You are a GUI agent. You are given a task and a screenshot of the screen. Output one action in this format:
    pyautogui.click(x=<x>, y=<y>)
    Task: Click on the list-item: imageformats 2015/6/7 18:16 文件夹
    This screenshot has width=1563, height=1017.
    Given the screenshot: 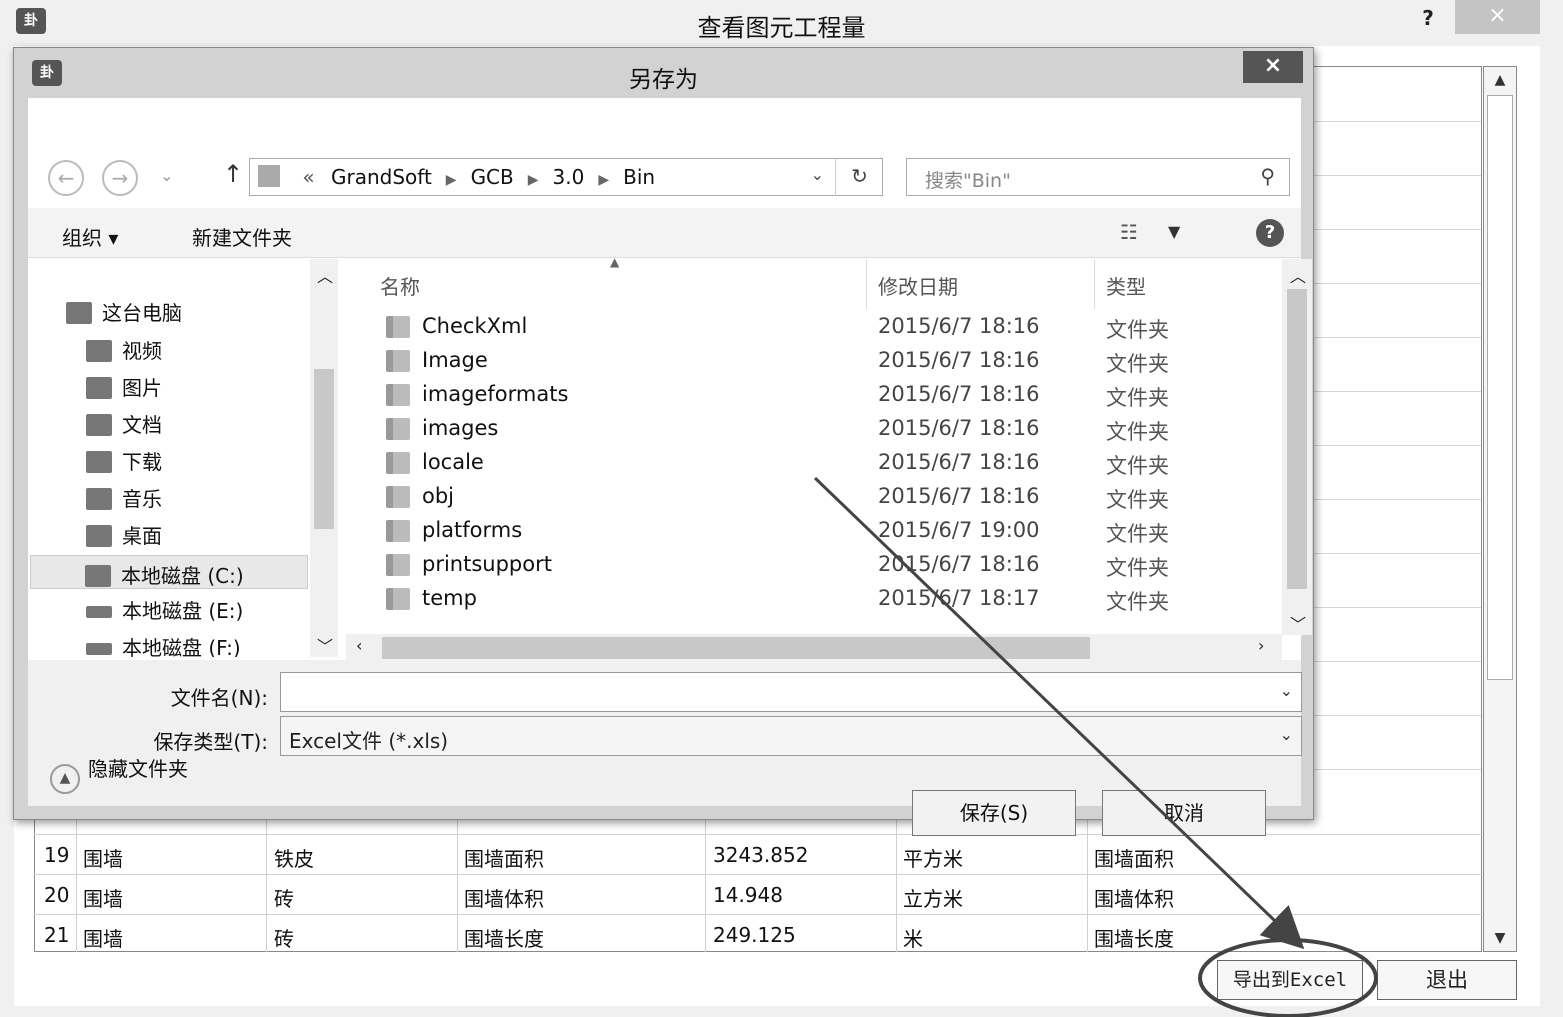 What is the action you would take?
    pyautogui.click(x=811, y=396)
    